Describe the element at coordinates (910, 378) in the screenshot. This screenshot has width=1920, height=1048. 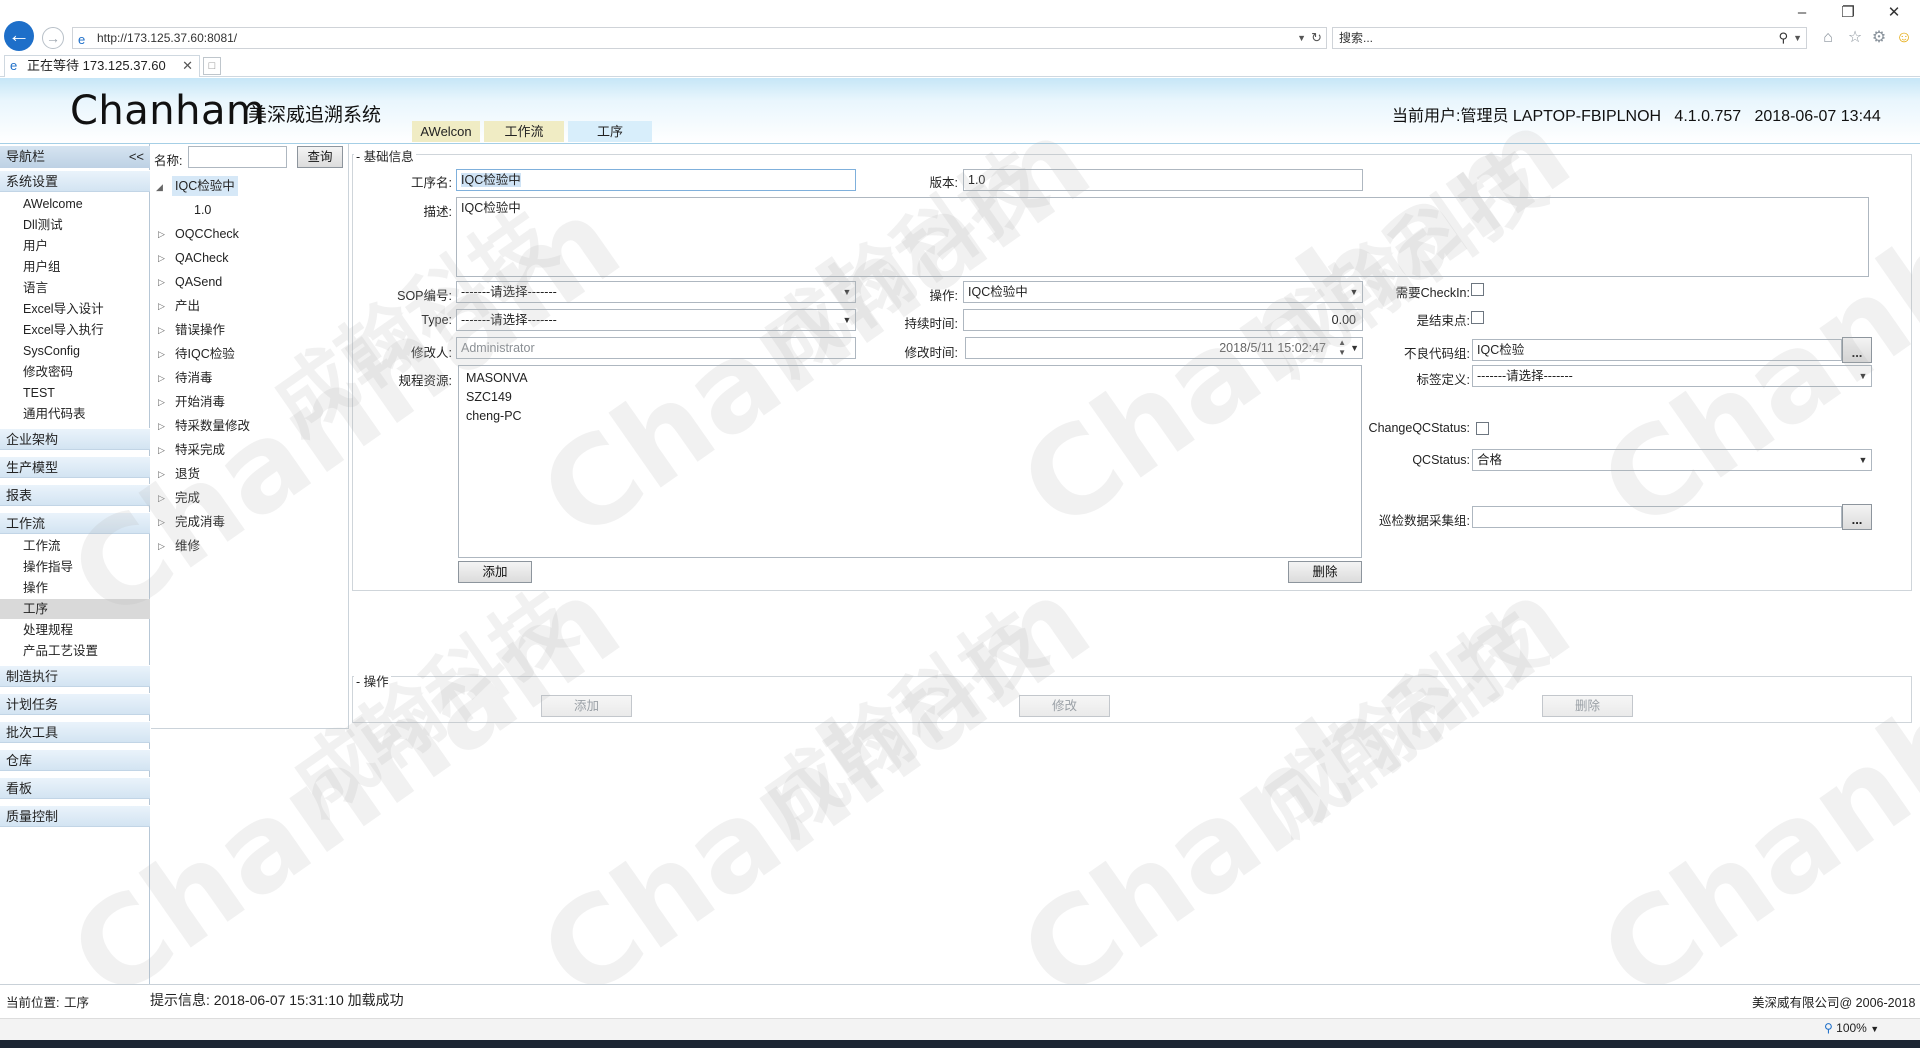
I see `list-item: MASONVA` at that location.